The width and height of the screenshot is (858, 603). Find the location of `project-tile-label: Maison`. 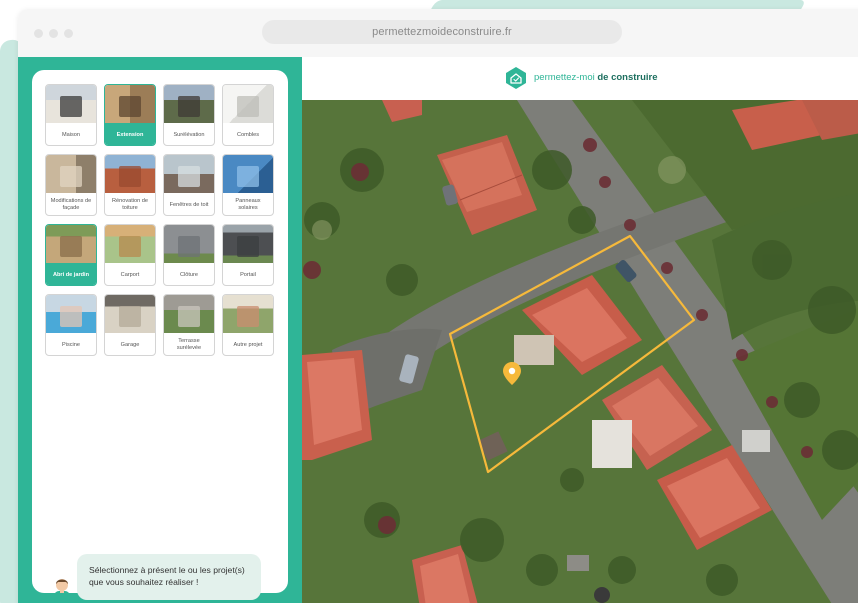

project-tile-label: Maison is located at coordinates (71, 134).